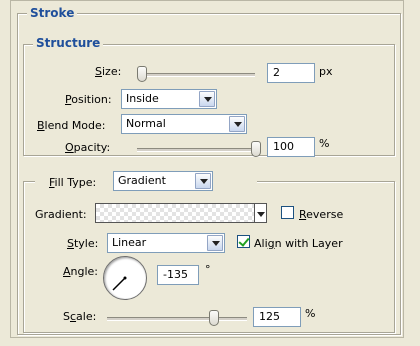  What do you see at coordinates (208, 269) in the screenshot?
I see `angle-unit: °` at bounding box center [208, 269].